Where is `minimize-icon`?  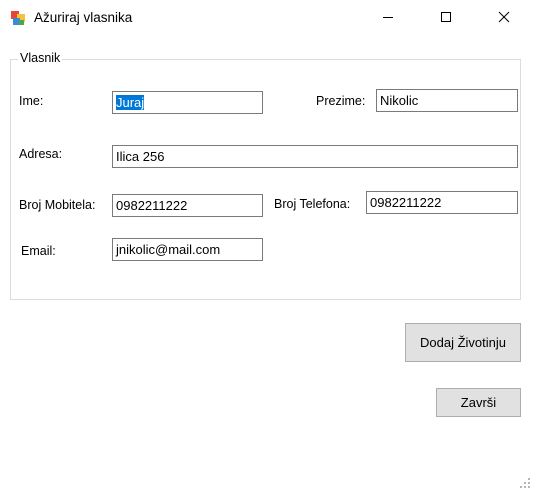
minimize-icon is located at coordinates (388, 18).